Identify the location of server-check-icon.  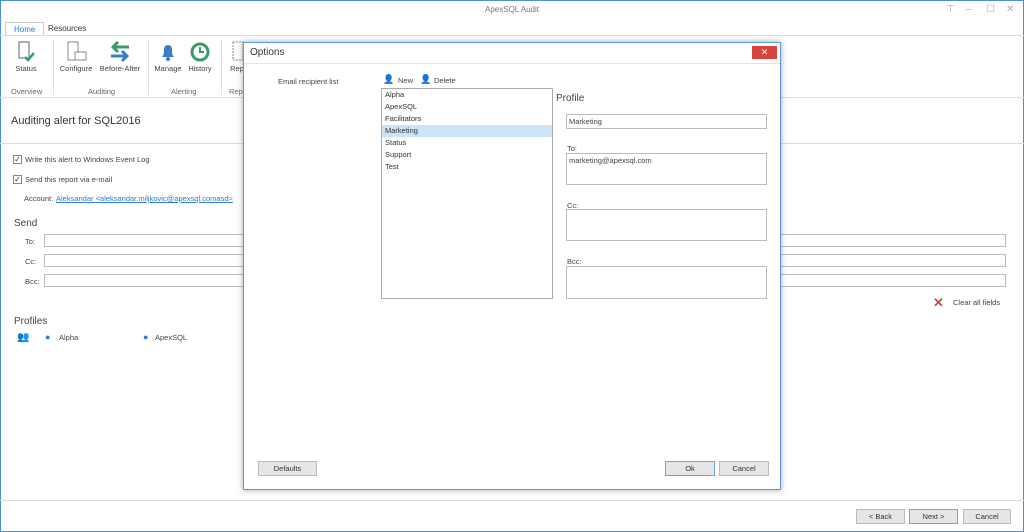
(26, 52).